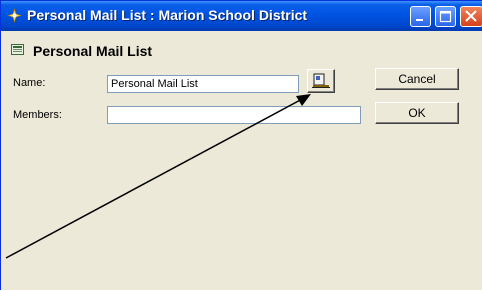  Describe the element at coordinates (419, 20) in the screenshot. I see `minimize-icon` at that location.